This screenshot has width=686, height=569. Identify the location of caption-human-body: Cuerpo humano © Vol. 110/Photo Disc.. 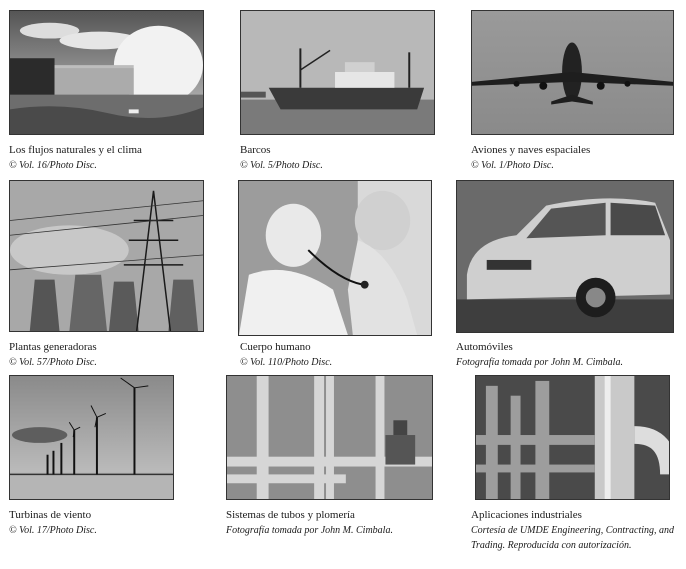
(340, 355).